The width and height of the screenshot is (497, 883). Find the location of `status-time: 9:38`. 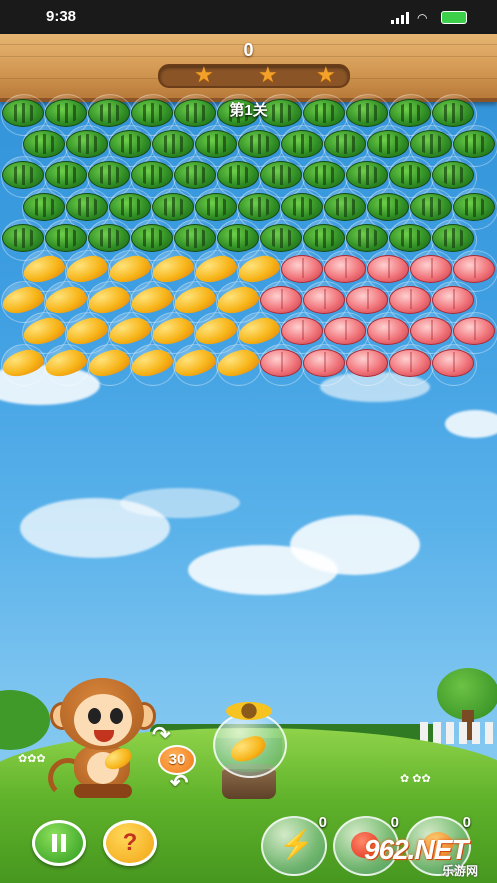

status-time: 9:38 is located at coordinates (61, 16).